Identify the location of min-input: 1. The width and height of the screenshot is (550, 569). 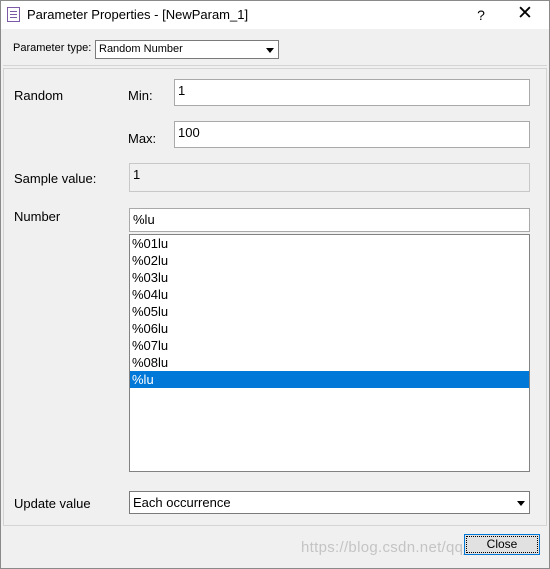
(352, 92).